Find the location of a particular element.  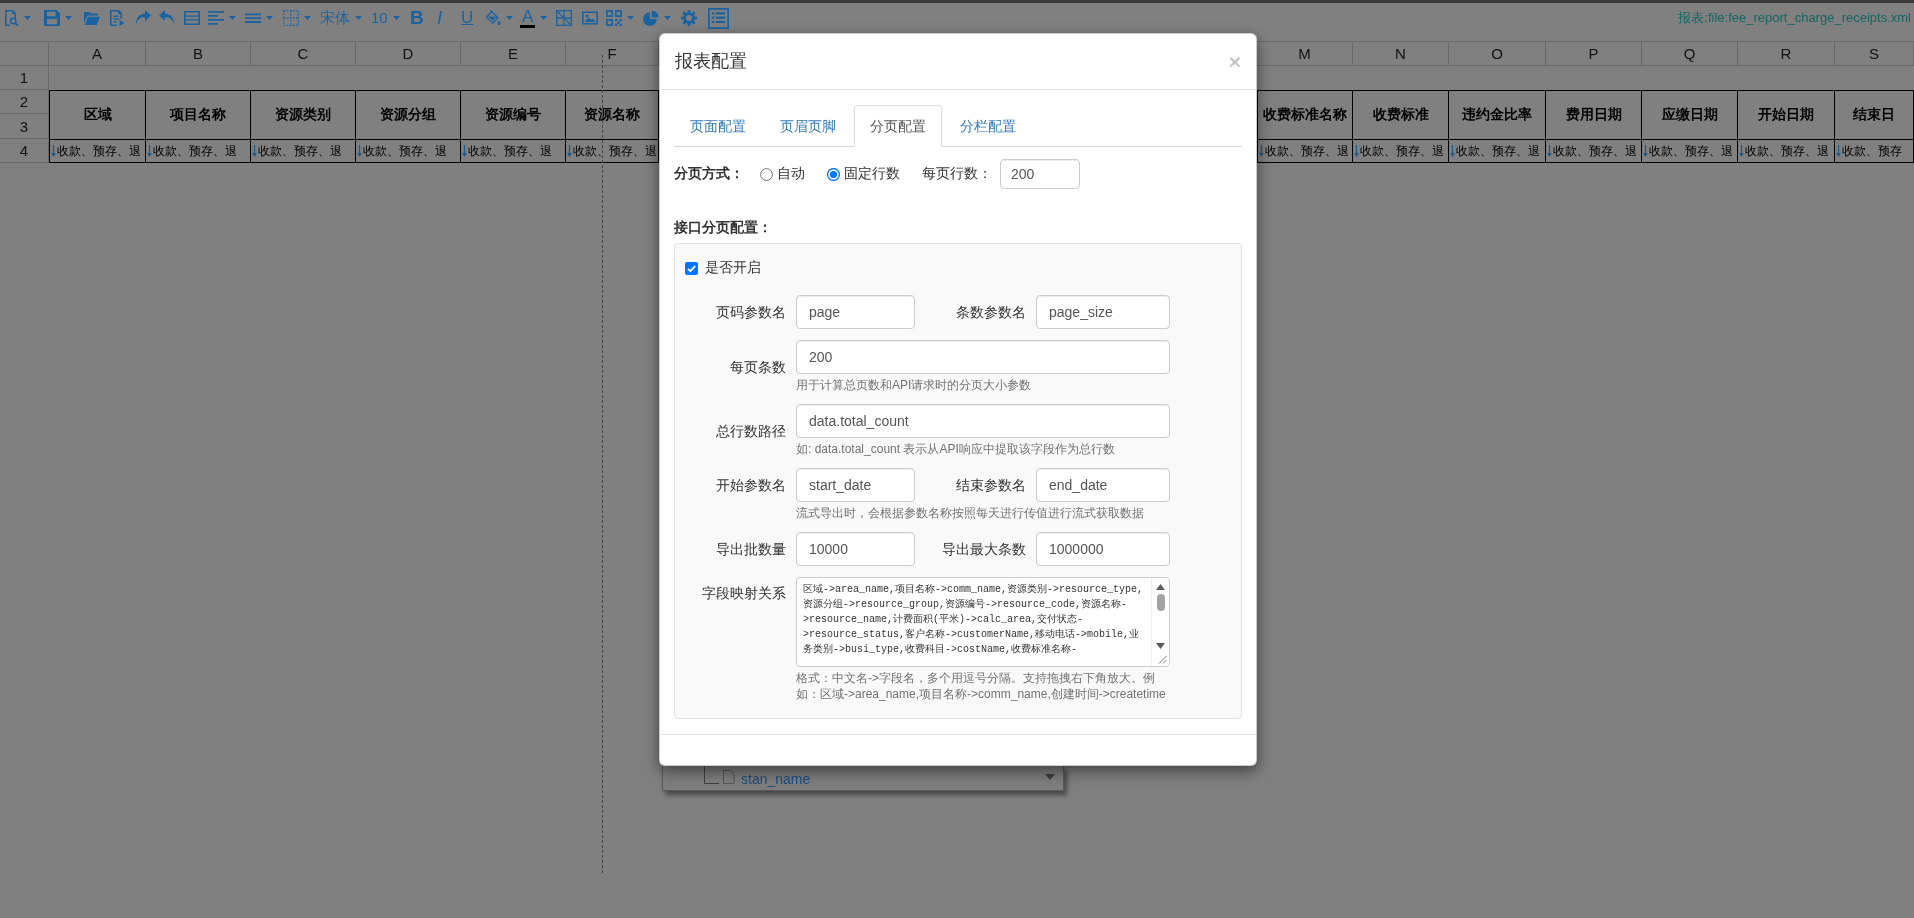

checkbox-label: 是否开启 is located at coordinates (733, 268).